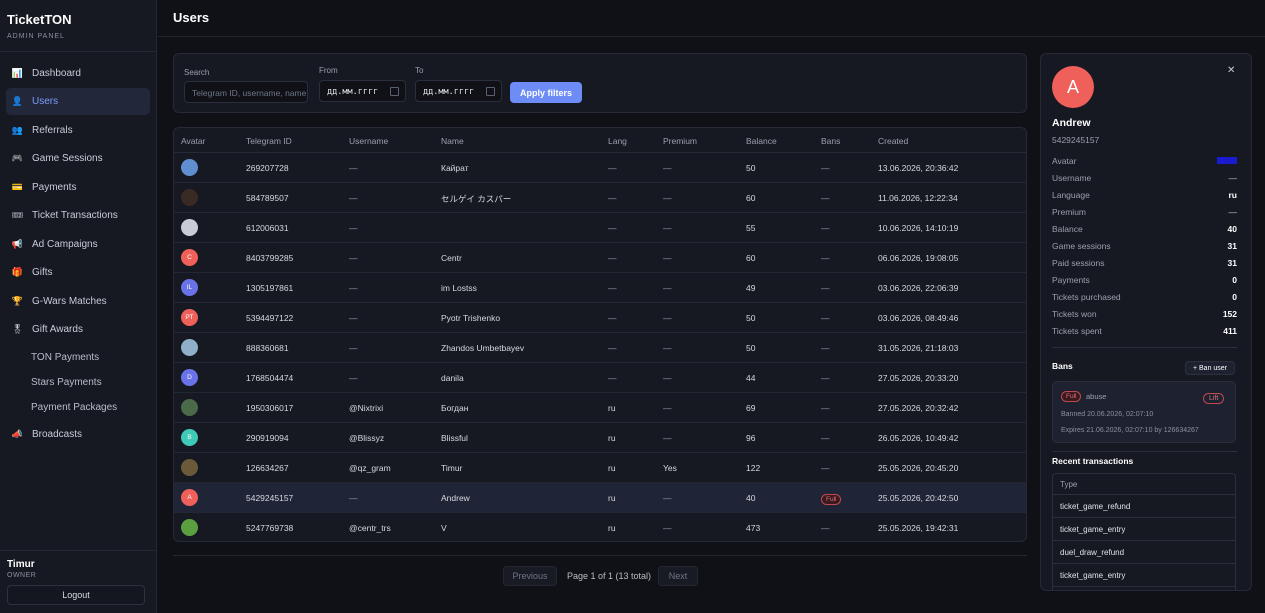 This screenshot has height=613, width=1265. Describe the element at coordinates (193, 141) in the screenshot. I see `column-header-avatar: Avatar` at that location.